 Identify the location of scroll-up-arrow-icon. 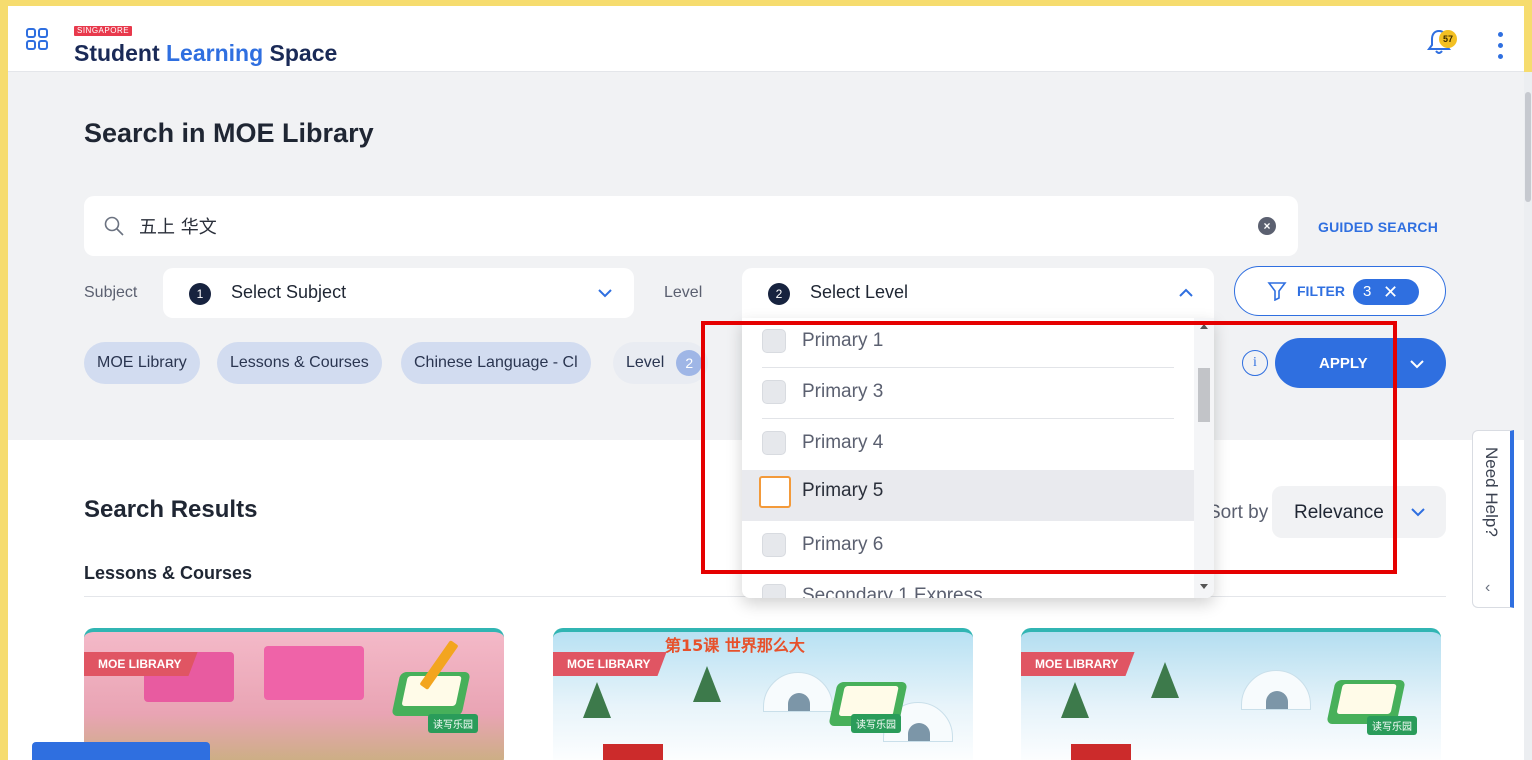
(1204, 326).